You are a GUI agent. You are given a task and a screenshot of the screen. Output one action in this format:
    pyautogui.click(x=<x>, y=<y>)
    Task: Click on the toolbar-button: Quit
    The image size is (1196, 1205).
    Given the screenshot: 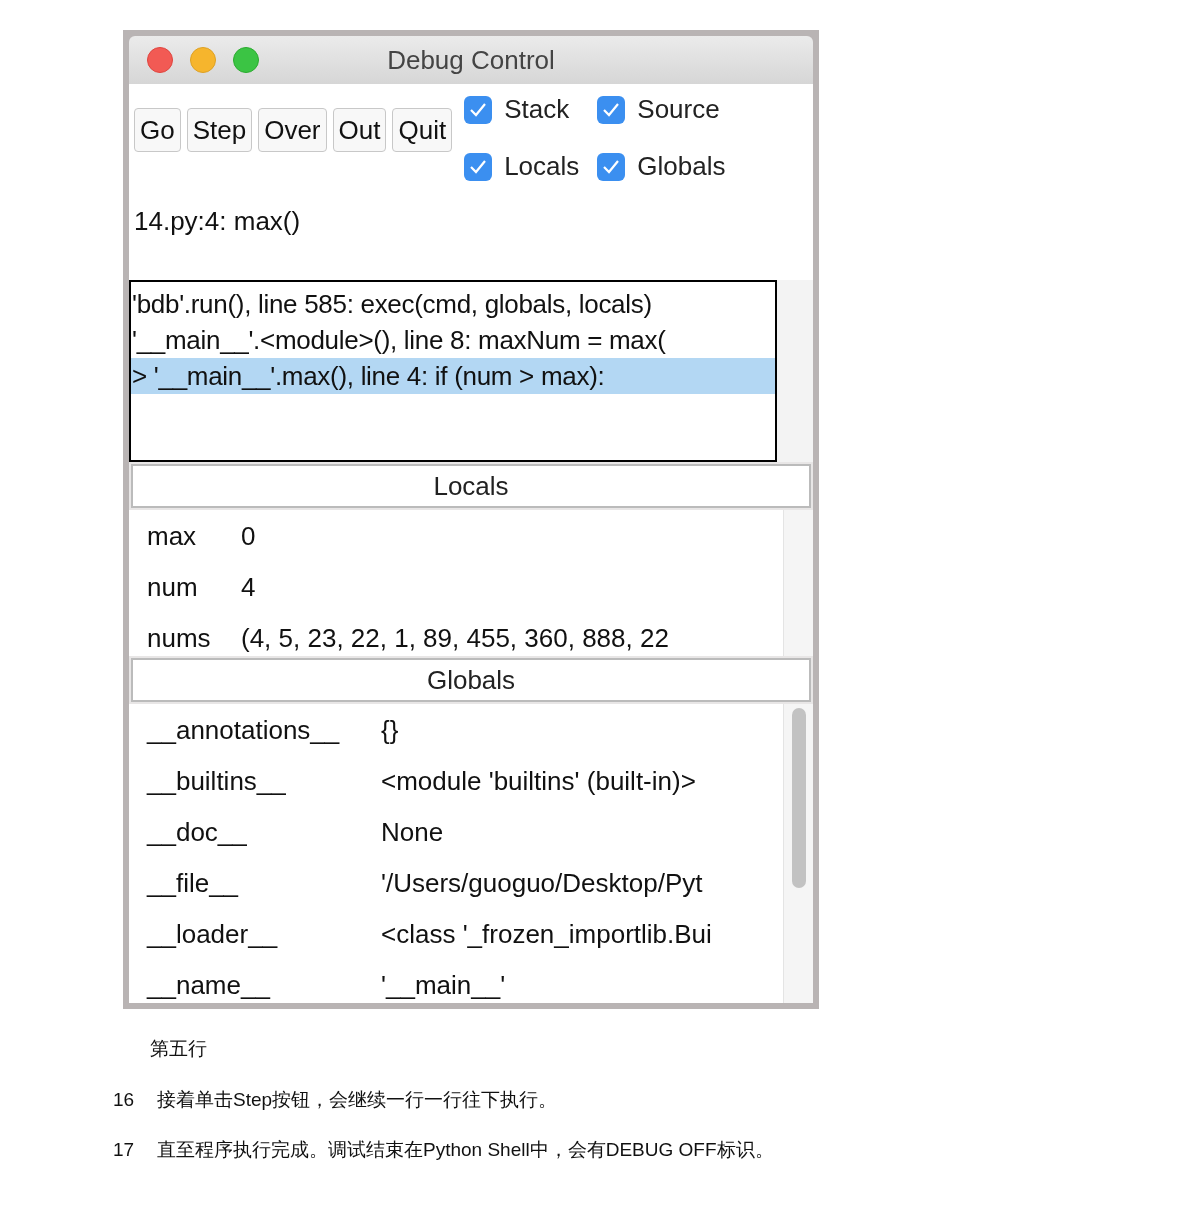 What is the action you would take?
    pyautogui.click(x=422, y=130)
    